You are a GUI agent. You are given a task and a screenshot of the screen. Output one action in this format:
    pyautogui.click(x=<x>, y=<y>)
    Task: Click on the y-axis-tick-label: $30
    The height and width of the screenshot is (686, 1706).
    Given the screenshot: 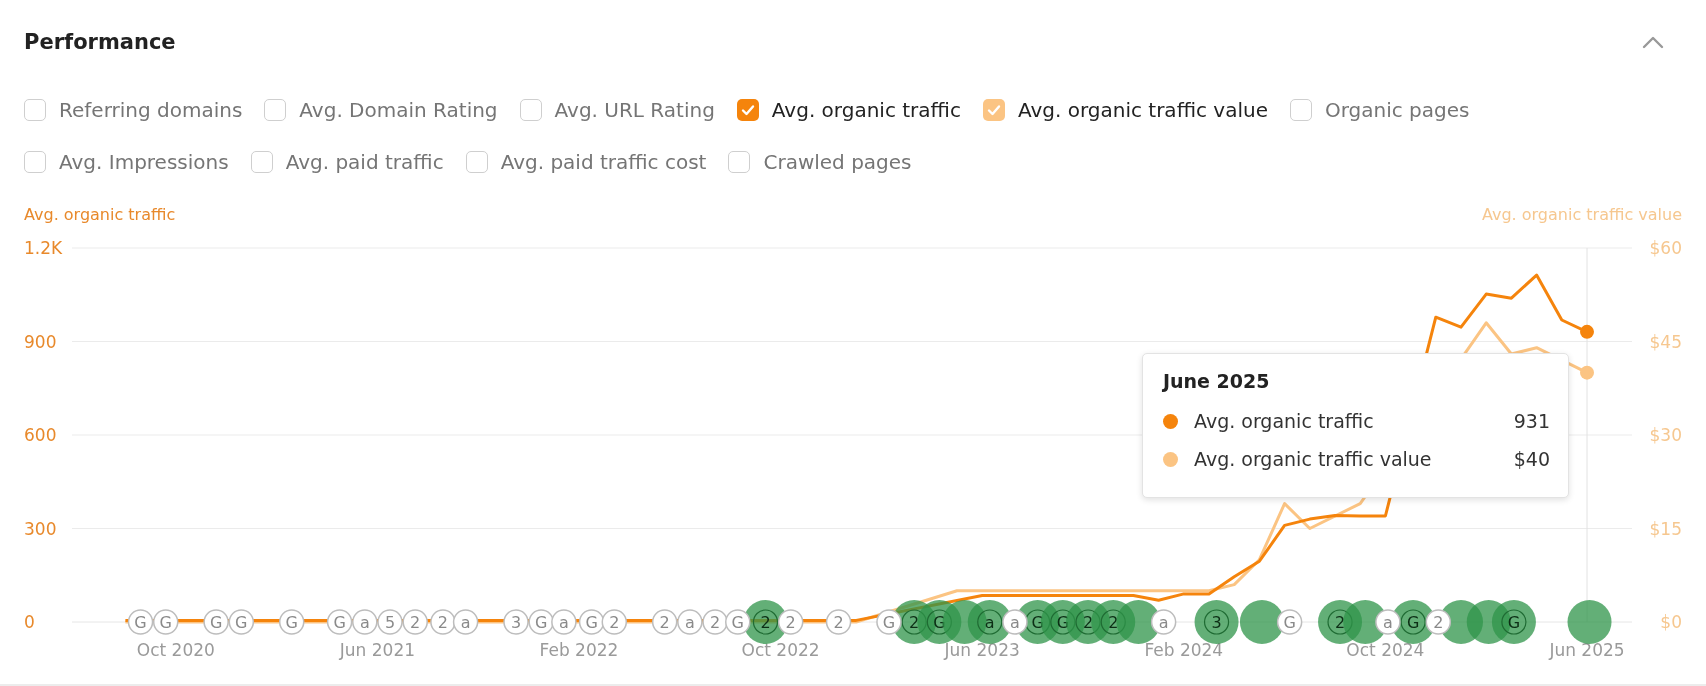 What is the action you would take?
    pyautogui.click(x=1665, y=435)
    